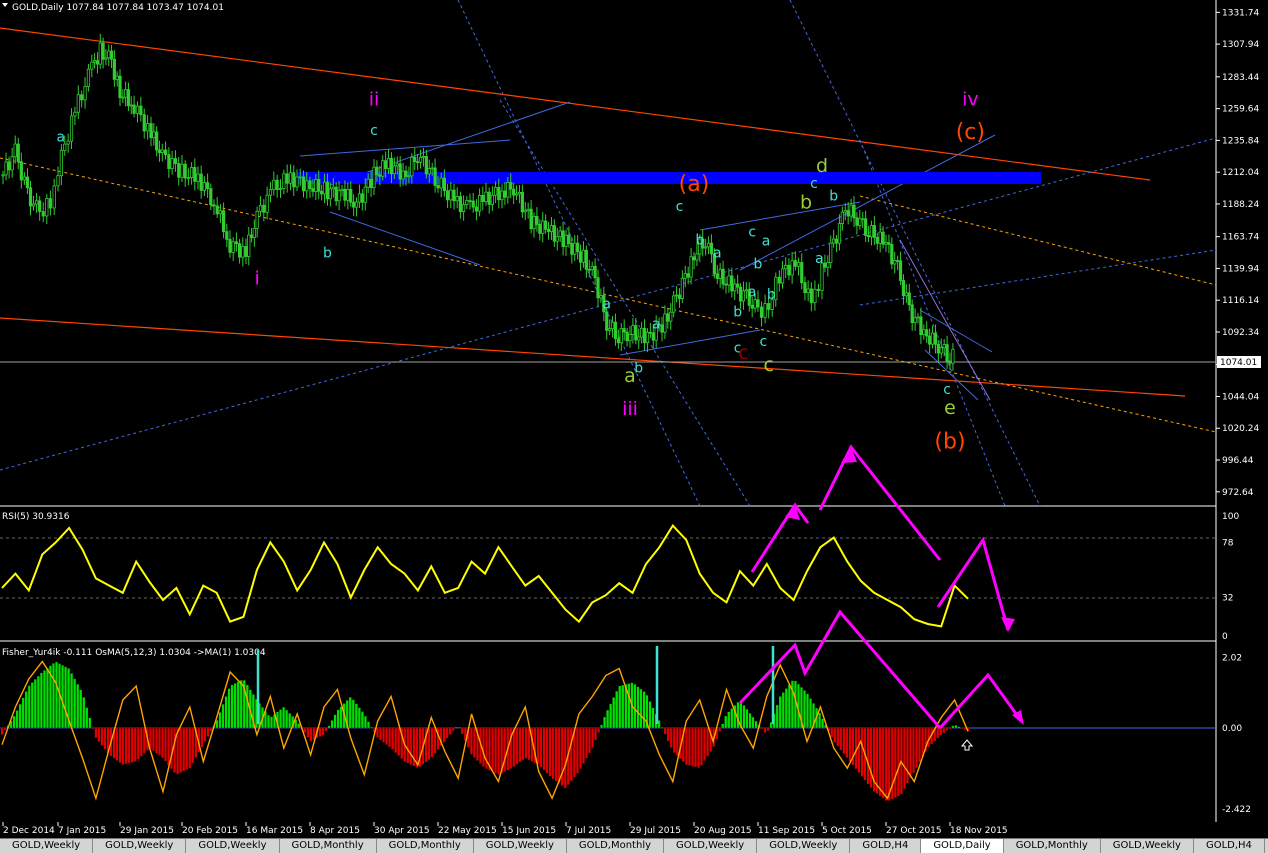  Describe the element at coordinates (630, 409) in the screenshot. I see `wave-label: iii` at that location.